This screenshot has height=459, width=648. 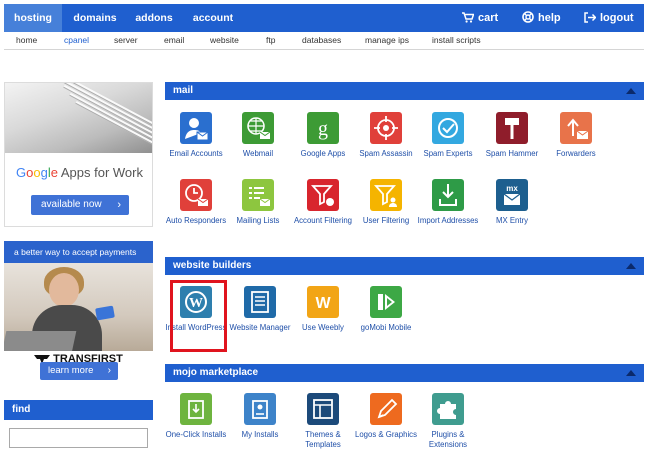 What do you see at coordinates (260, 327) in the screenshot?
I see `website-manager-label: Website Manager` at bounding box center [260, 327].